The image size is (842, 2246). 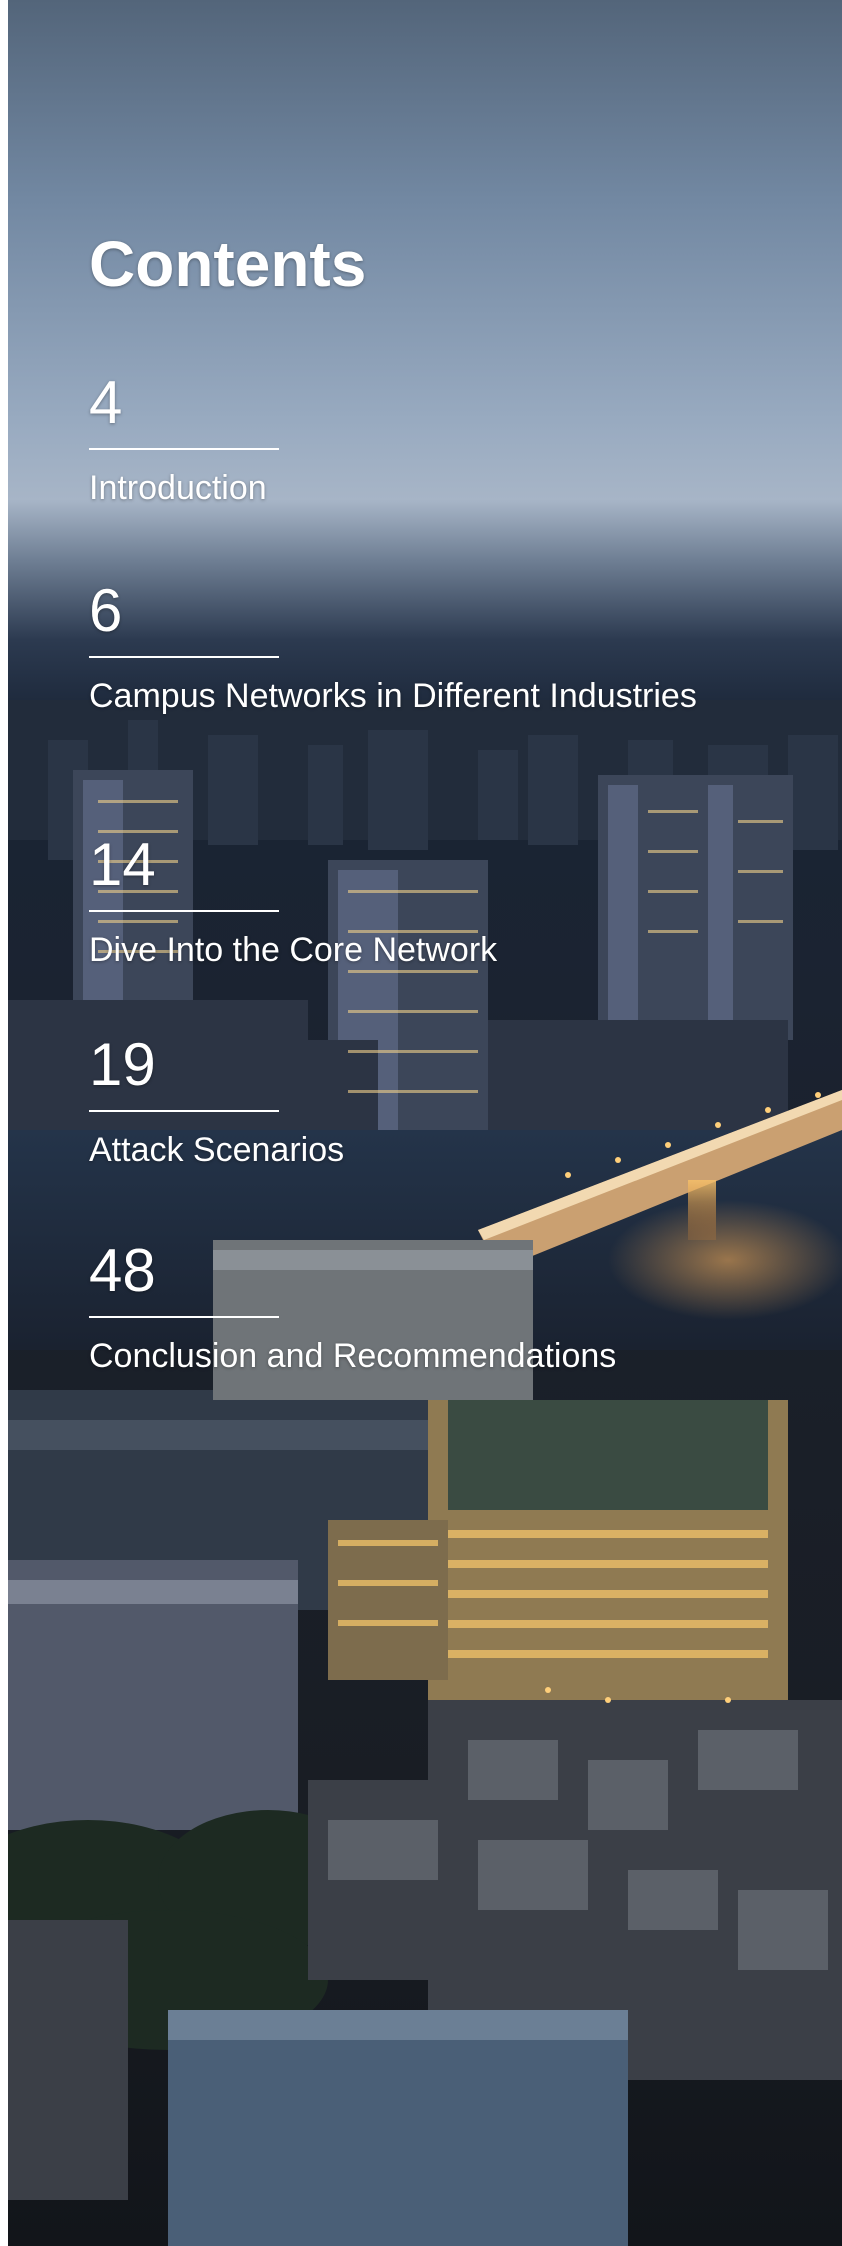 What do you see at coordinates (122, 1064) in the screenshot?
I see `page-number: 19` at bounding box center [122, 1064].